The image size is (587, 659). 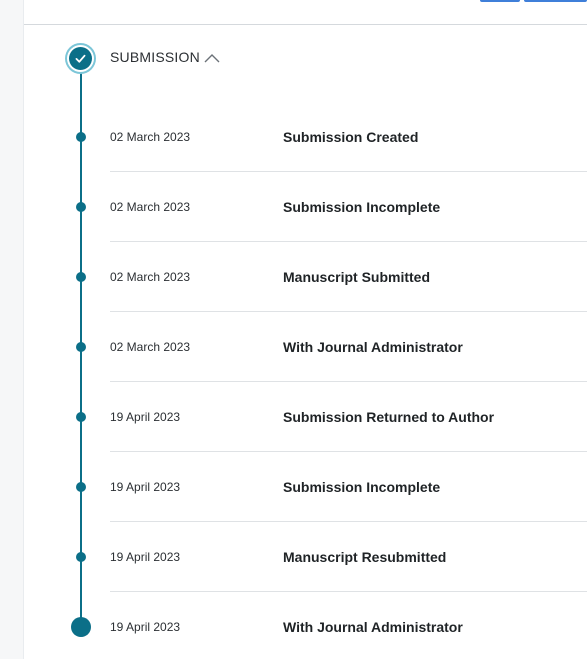 What do you see at coordinates (351, 137) in the screenshot?
I see `event-title: Submission Created` at bounding box center [351, 137].